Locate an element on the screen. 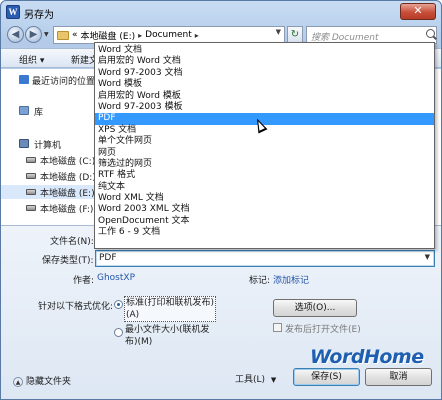 The image size is (442, 400). dropdown-option: Word 2003 XML 文档 is located at coordinates (264, 209).